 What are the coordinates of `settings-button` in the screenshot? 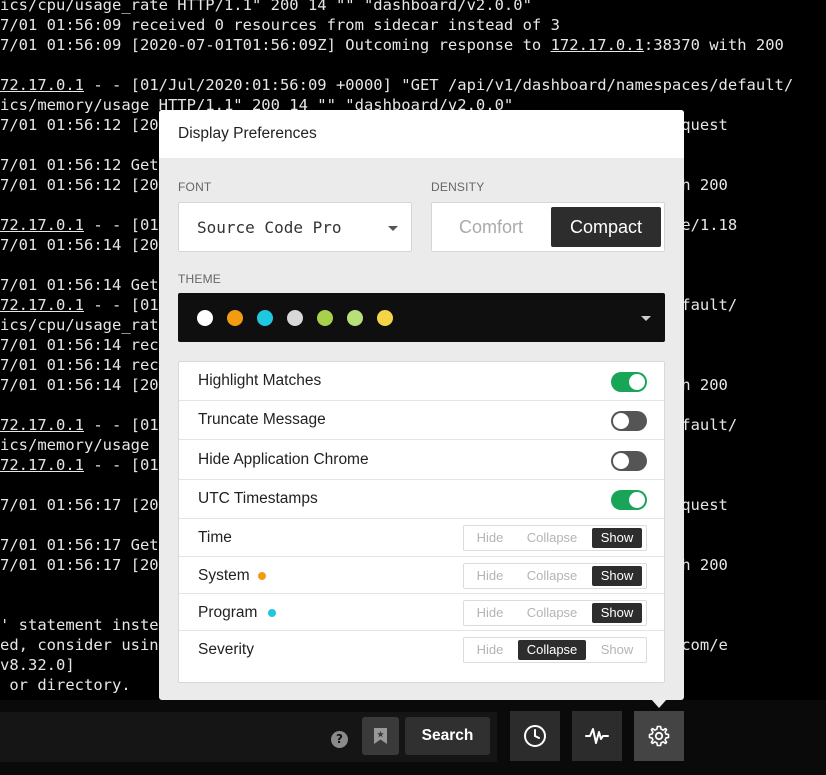 It's located at (659, 736).